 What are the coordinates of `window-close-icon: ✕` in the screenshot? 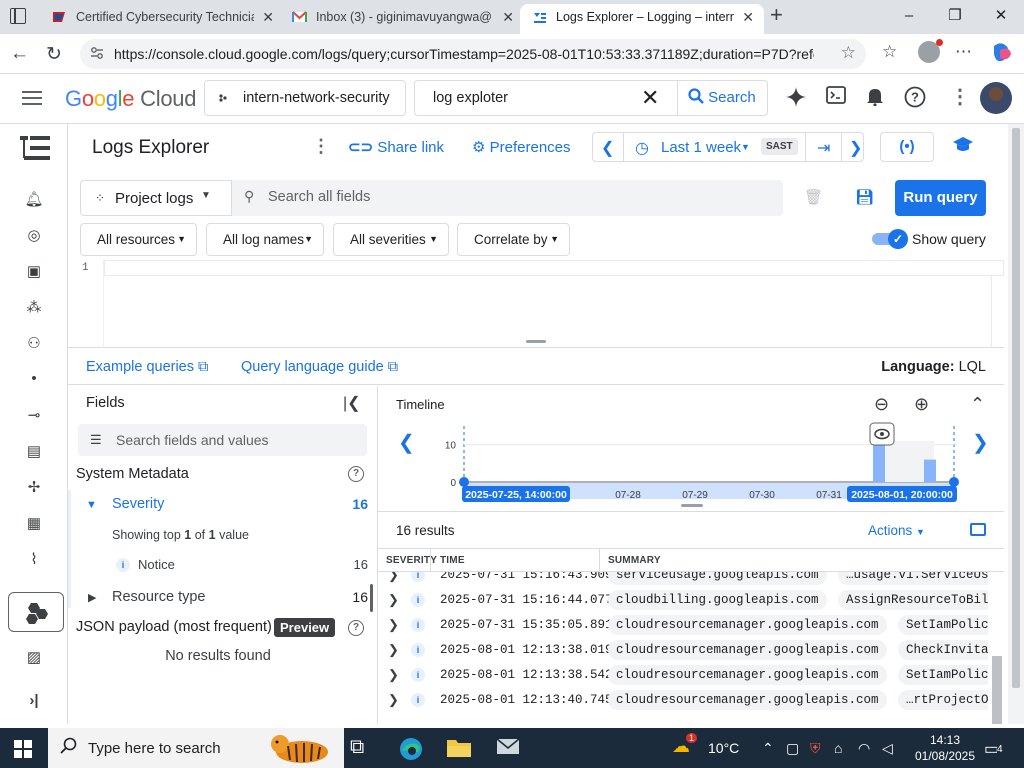 It's located at (1001, 16).